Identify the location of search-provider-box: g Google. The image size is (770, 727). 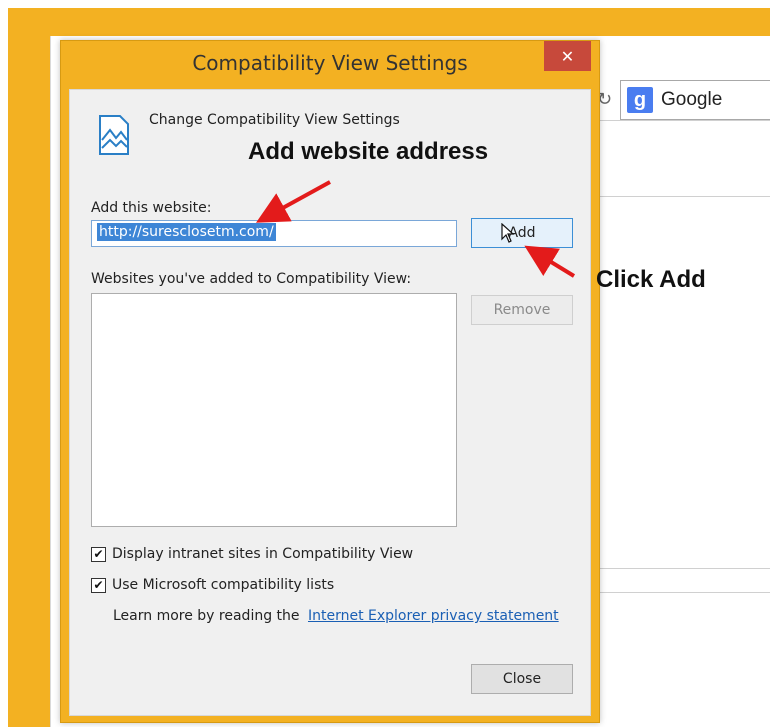
(695, 100).